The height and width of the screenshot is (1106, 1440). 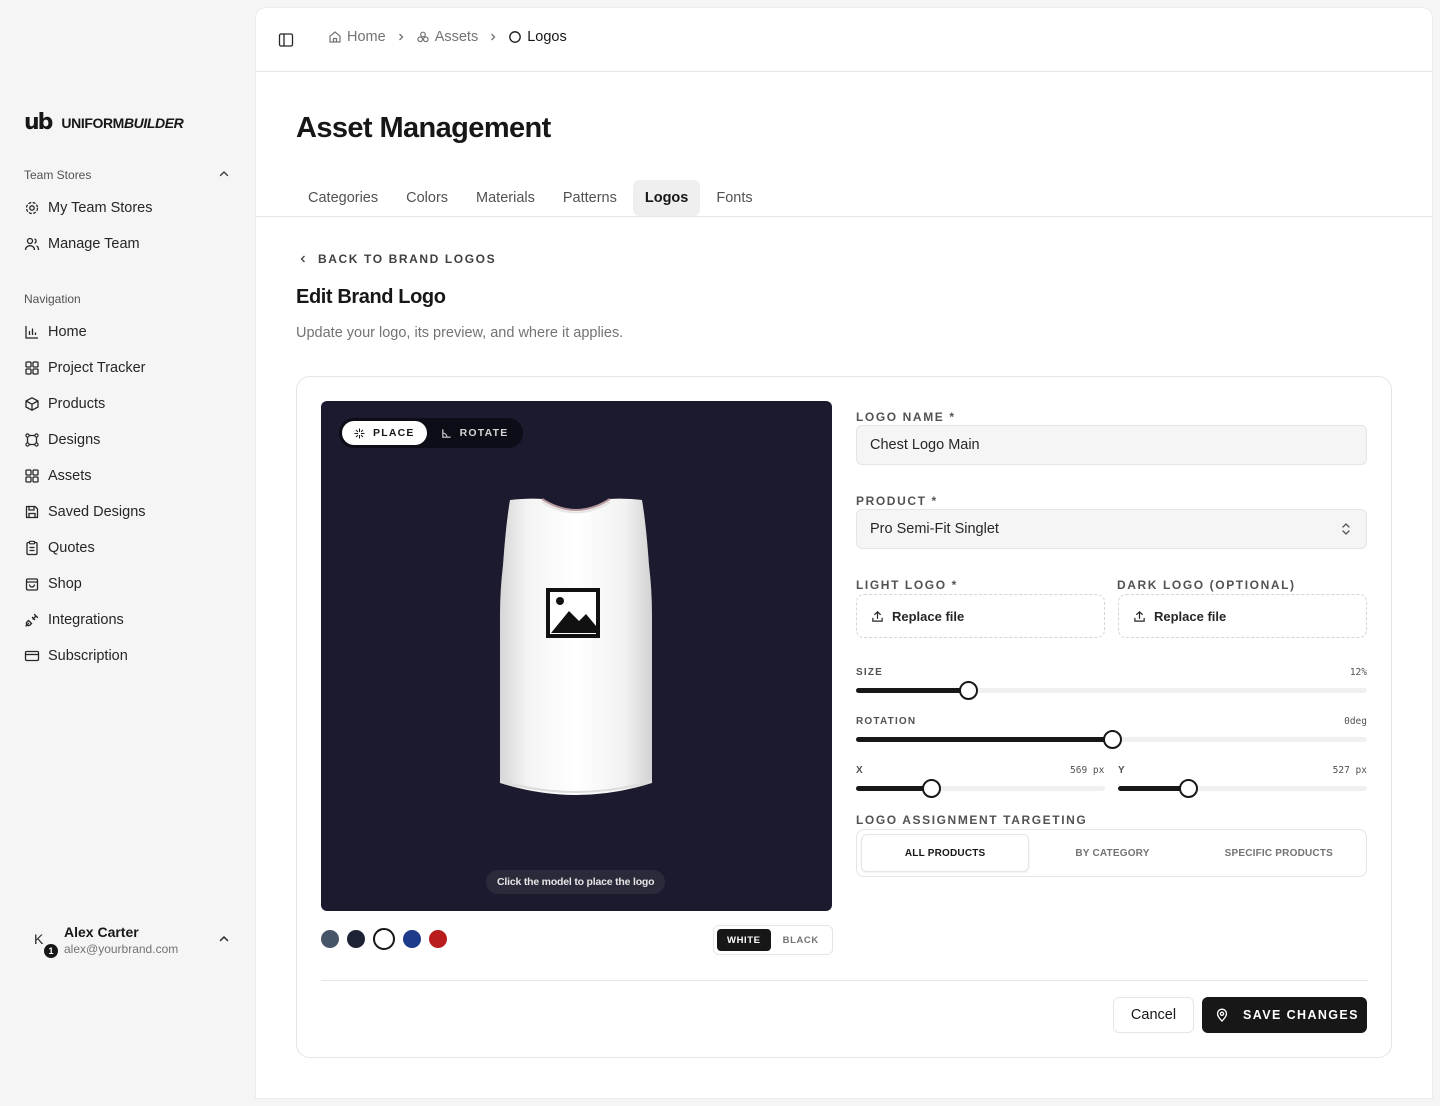 What do you see at coordinates (88, 208) in the screenshot?
I see `sidebar-item-my-team-stores: My Team Stores` at bounding box center [88, 208].